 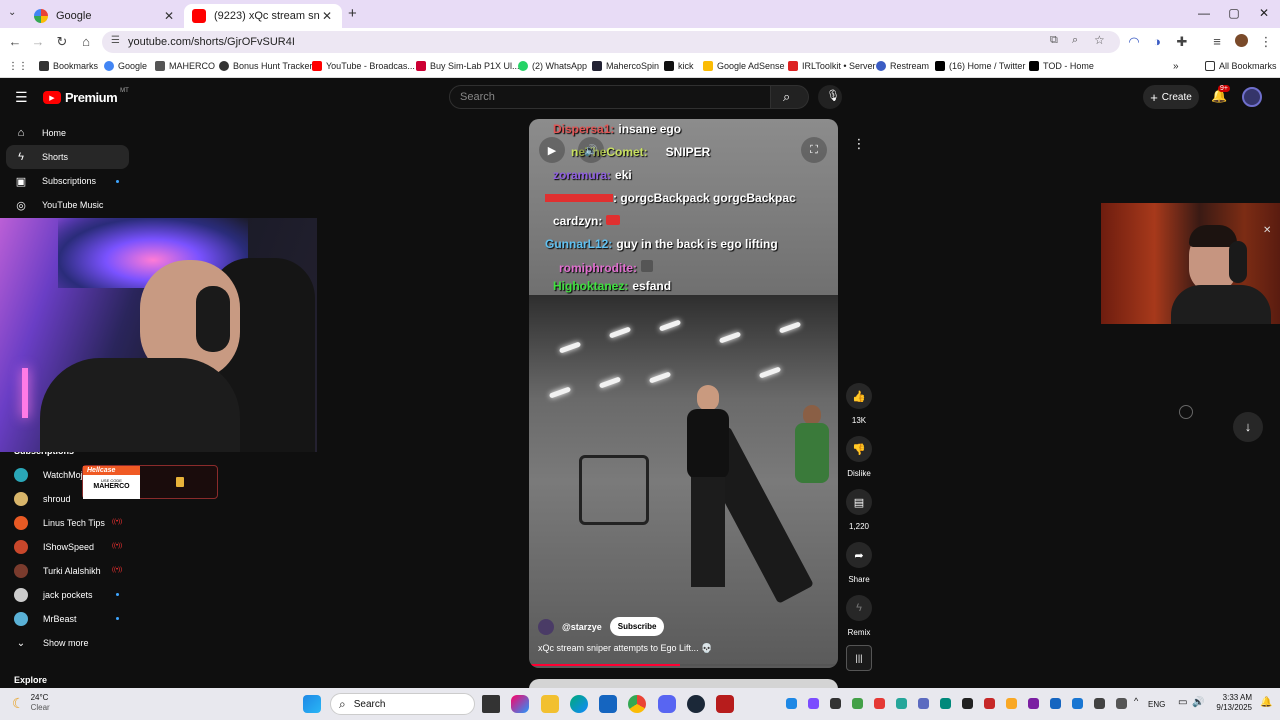 I want to click on bluetooth-icon, so click(x=1077, y=703).